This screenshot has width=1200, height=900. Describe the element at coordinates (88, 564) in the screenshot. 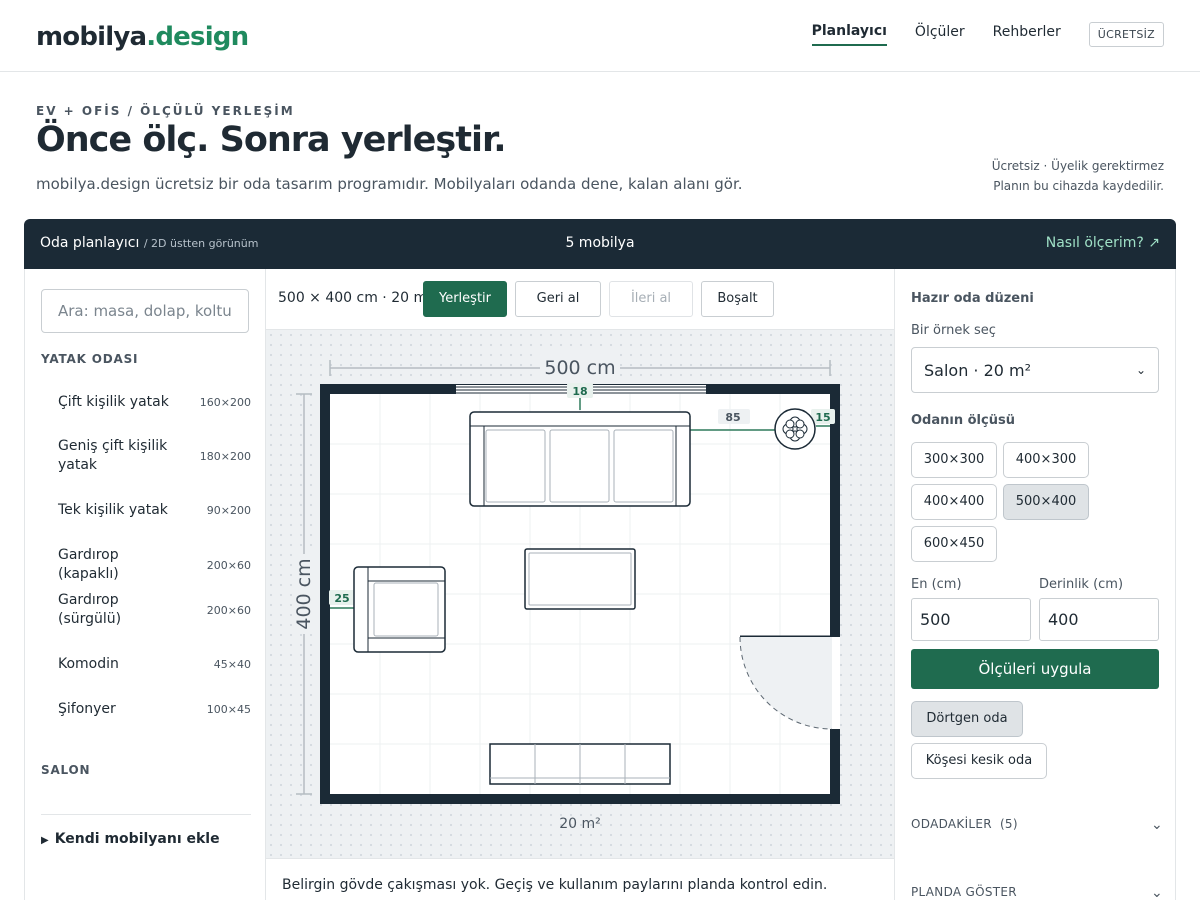

I see `catalog-item-name: Gardırop (kapaklı)` at that location.